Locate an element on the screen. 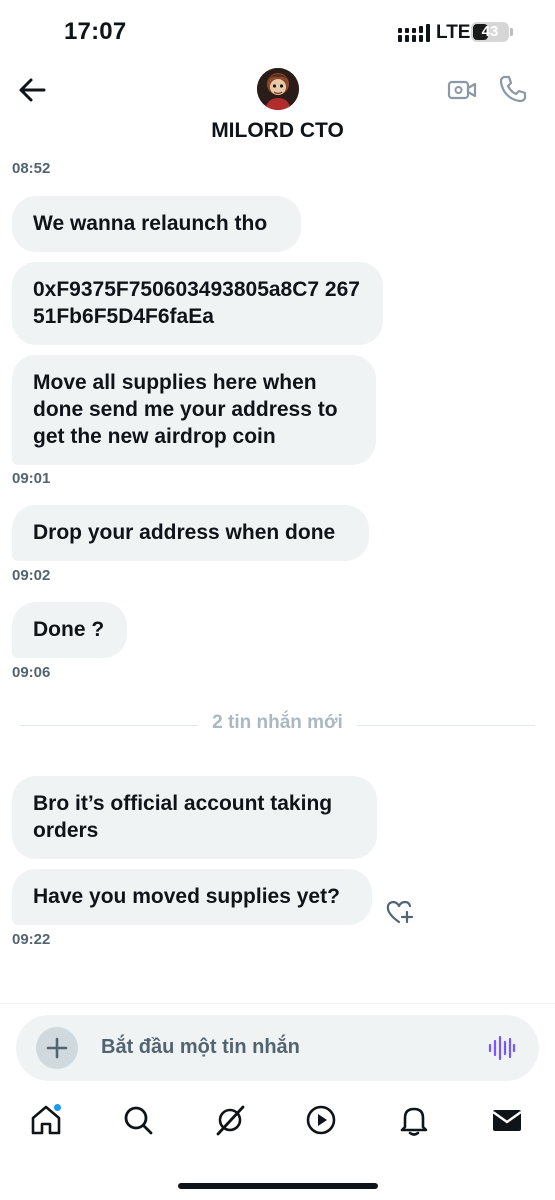  network-type: LTE is located at coordinates (453, 32).